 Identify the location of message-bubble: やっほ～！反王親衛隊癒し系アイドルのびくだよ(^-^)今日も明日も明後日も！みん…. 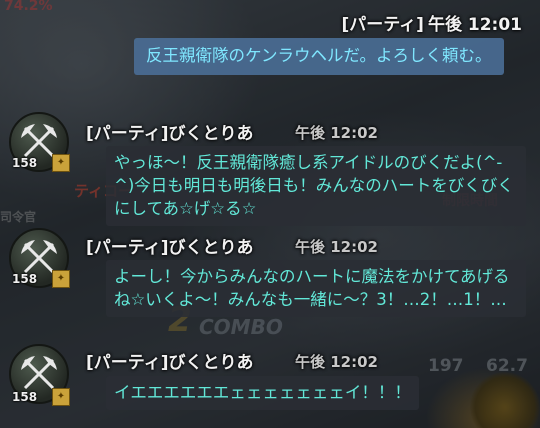
(316, 186).